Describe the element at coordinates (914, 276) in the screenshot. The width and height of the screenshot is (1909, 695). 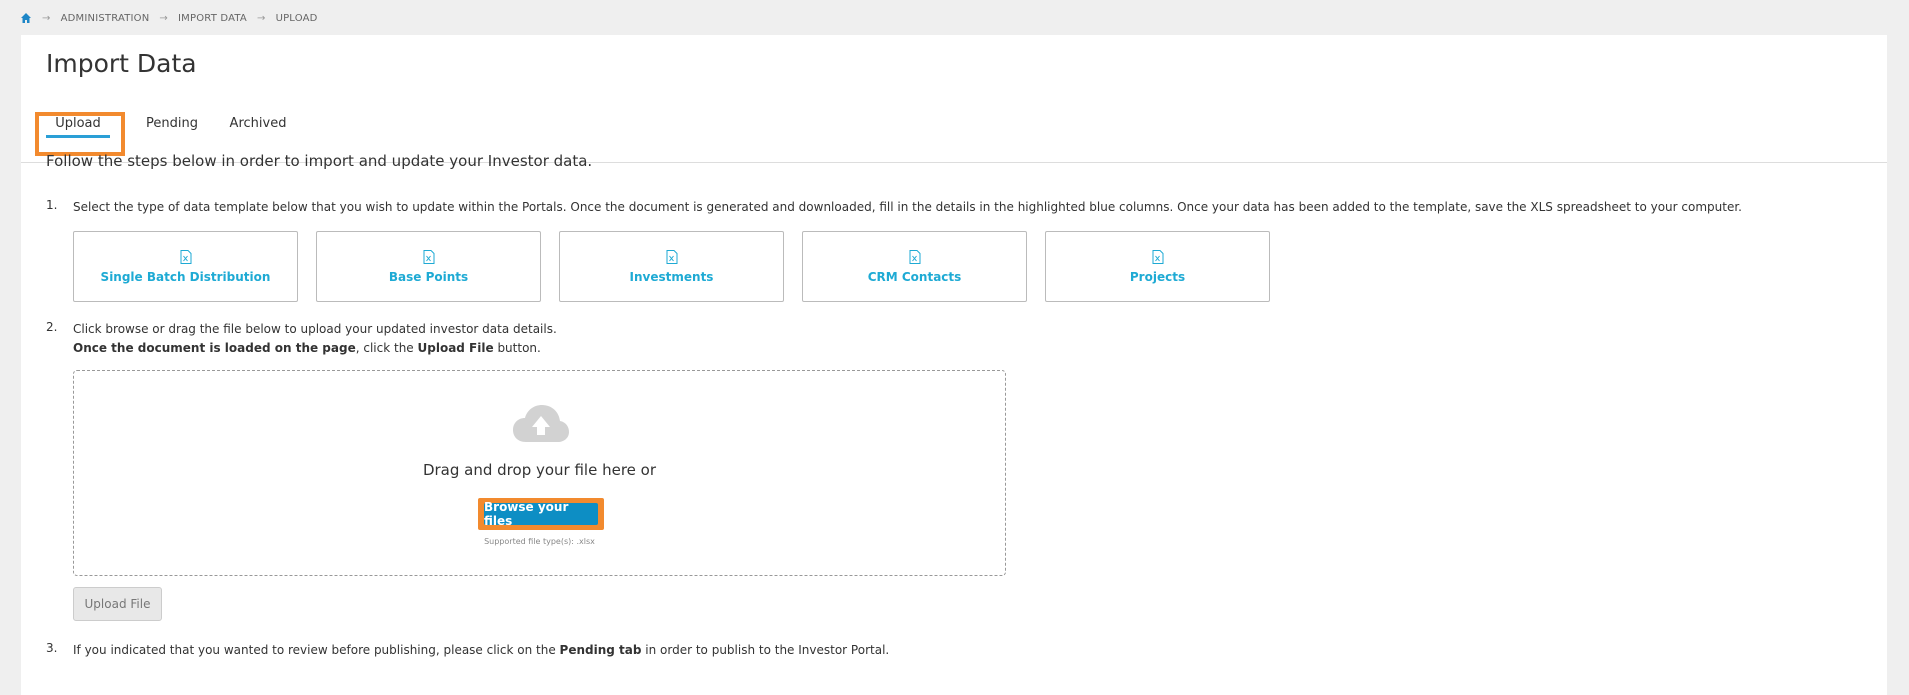
I see `template-label: CRM Contacts` at that location.